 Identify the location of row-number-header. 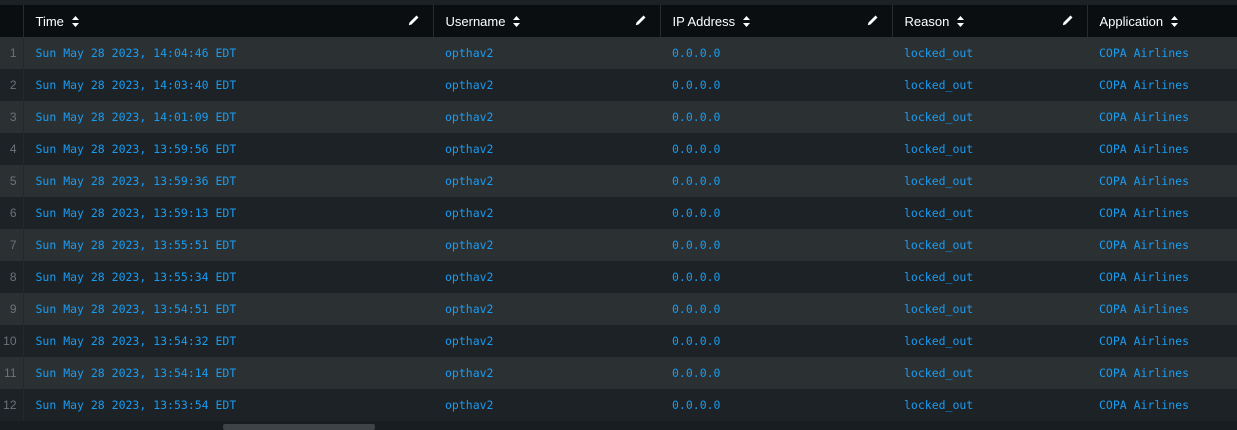
(11, 21).